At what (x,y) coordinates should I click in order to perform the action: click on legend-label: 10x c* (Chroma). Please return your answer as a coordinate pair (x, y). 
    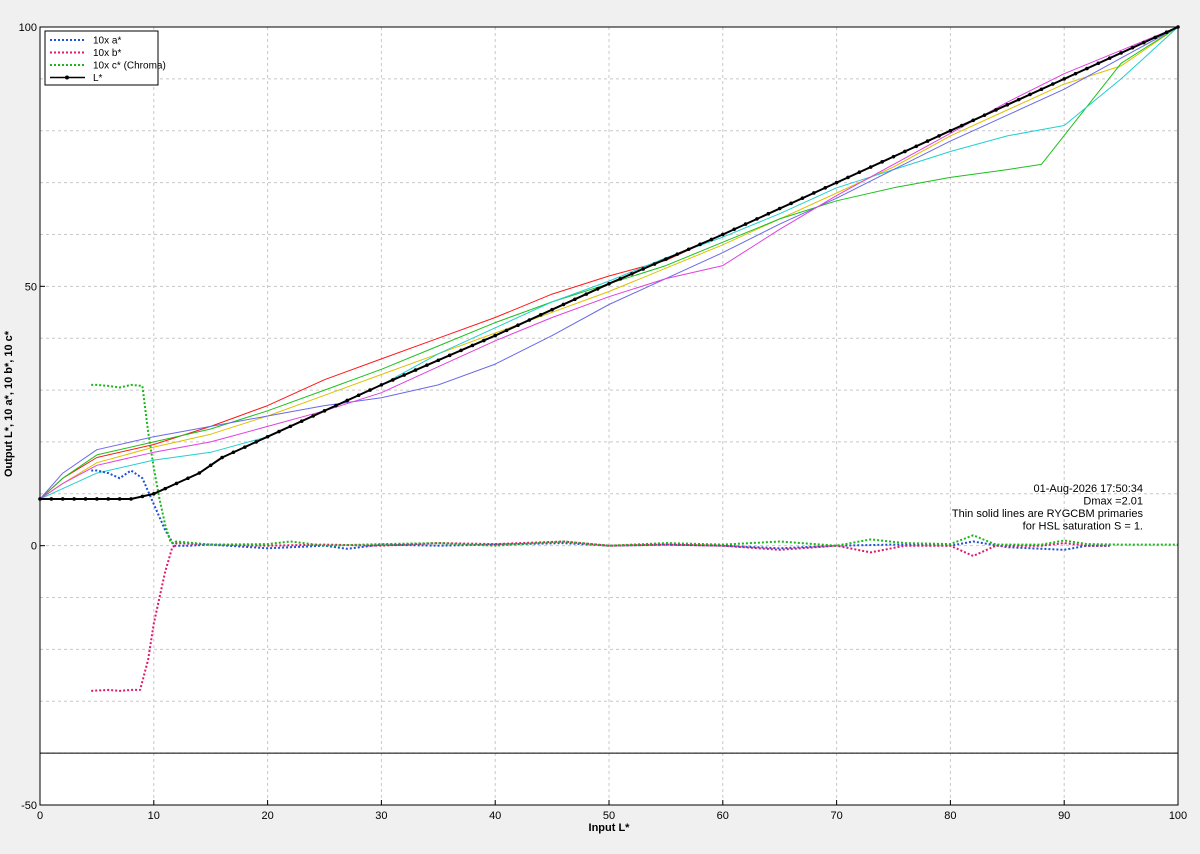
    Looking at the image, I should click on (129, 66).